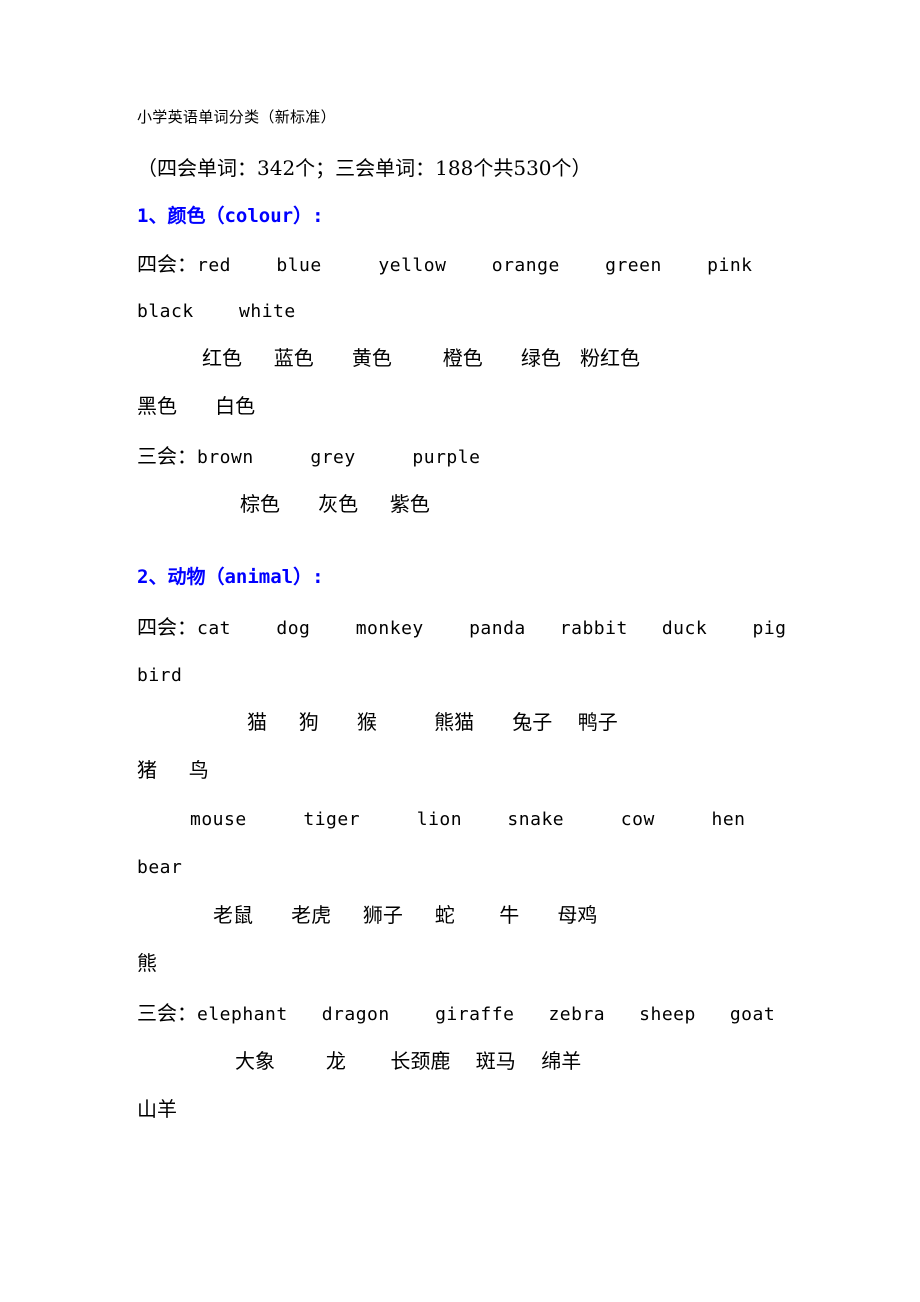 Image resolution: width=920 pixels, height=1302 pixels. Describe the element at coordinates (421, 358) in the screenshot. I see `colour-four-skills-chinese-row: 红色 蓝色 黄色 橙色 绿色 粉红色` at that location.